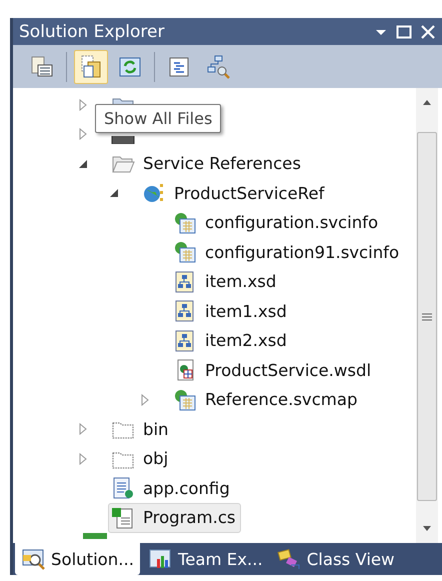 This screenshot has height=581, width=442. Describe the element at coordinates (218, 67) in the screenshot. I see `diagram-icon` at that location.